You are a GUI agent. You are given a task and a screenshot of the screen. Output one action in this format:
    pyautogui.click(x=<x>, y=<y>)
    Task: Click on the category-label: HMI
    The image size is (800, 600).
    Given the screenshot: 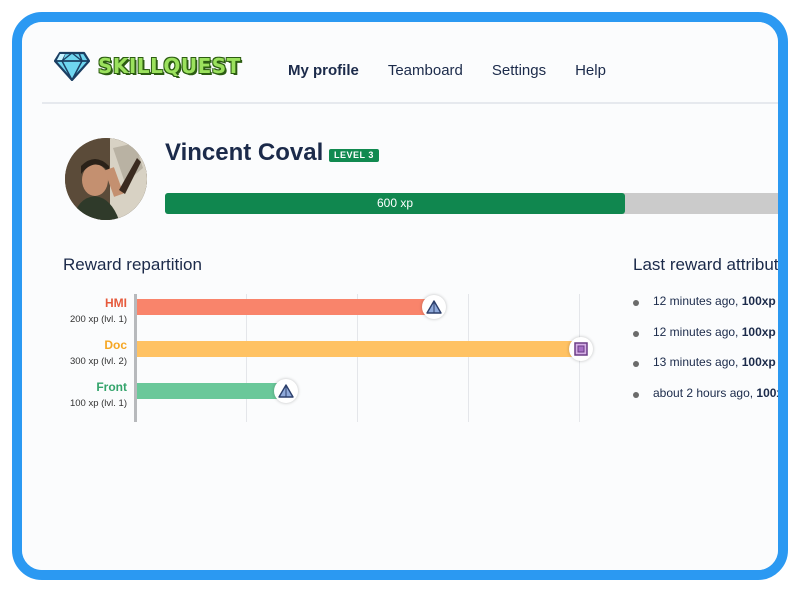 What is the action you would take?
    pyautogui.click(x=116, y=303)
    